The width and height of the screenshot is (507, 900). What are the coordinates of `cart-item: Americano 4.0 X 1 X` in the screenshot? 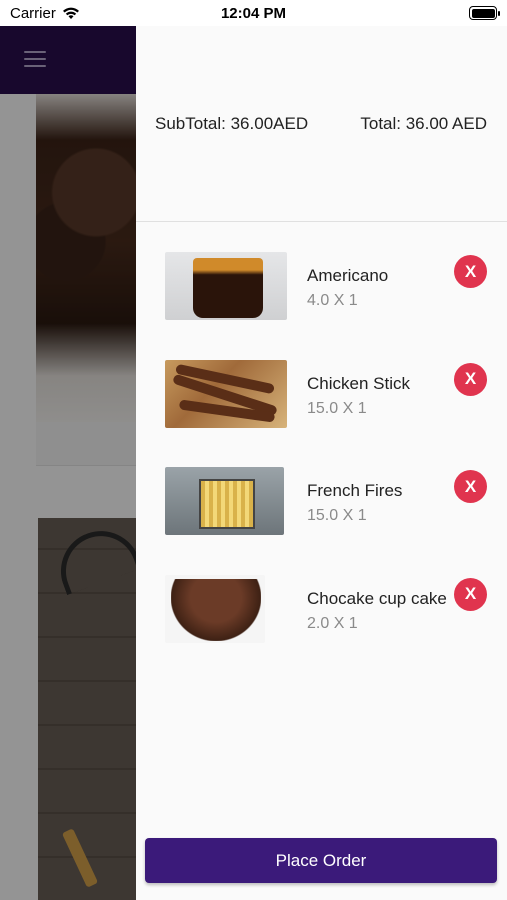 It's located at (321, 306).